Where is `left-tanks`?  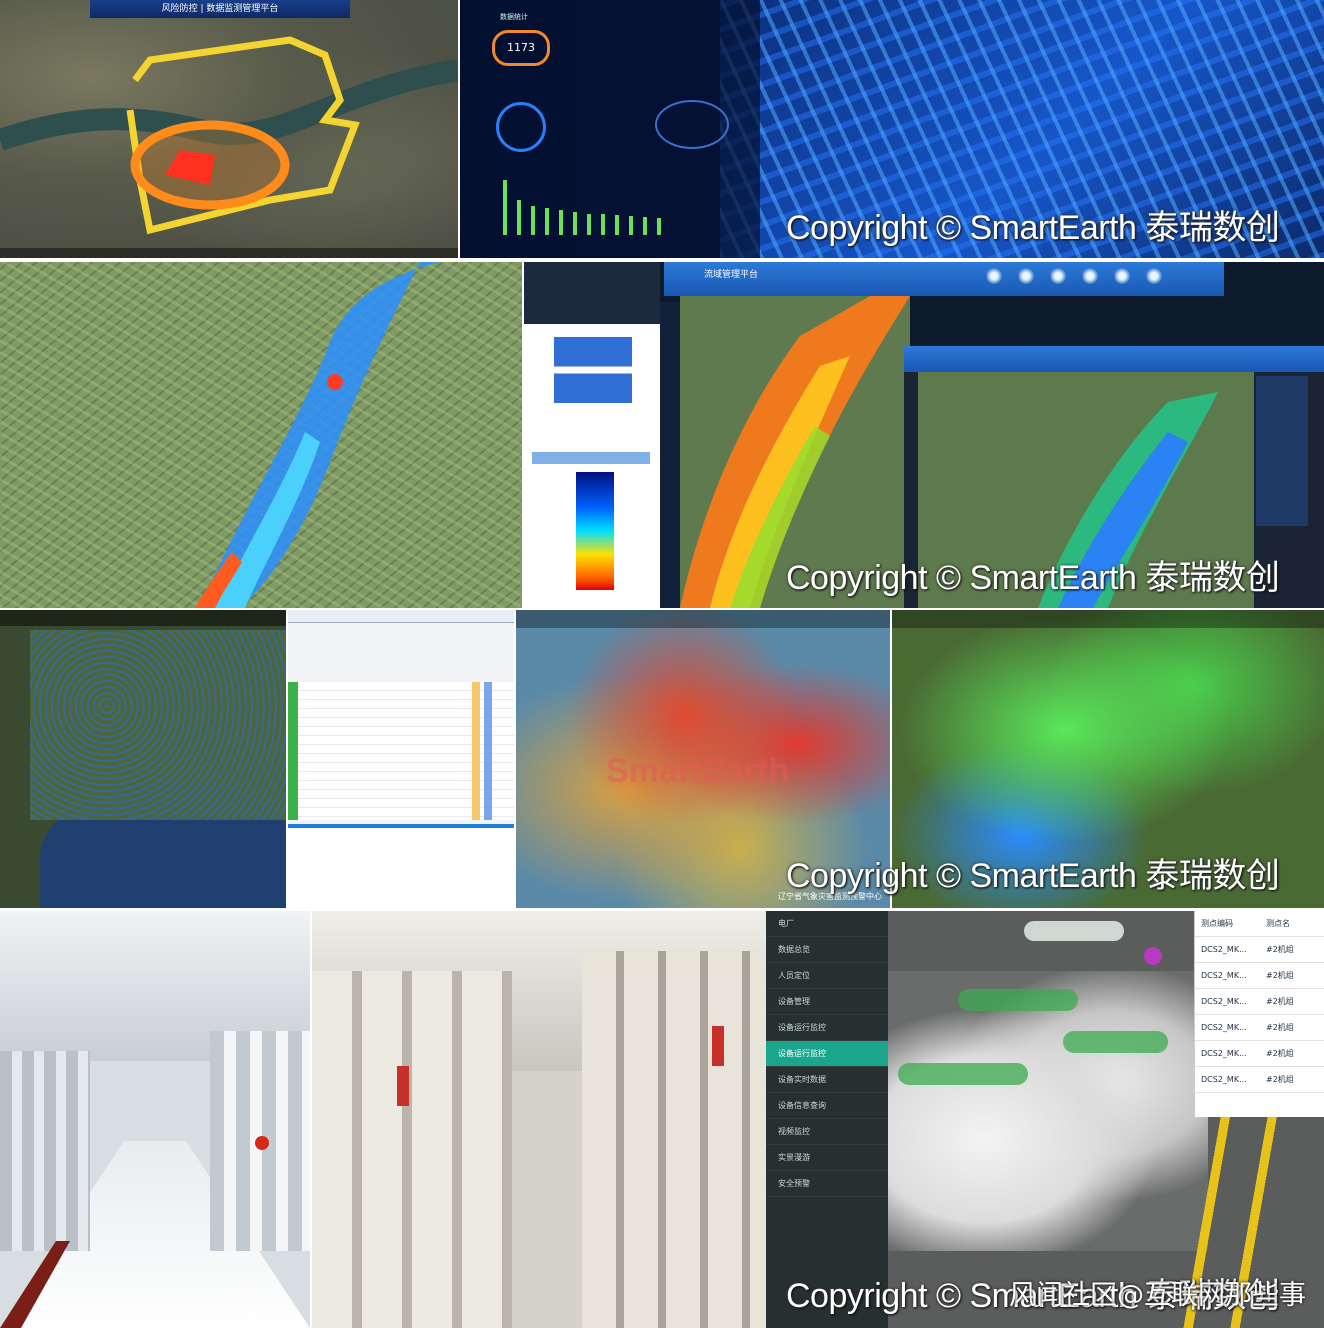 left-tanks is located at coordinates (412, 1149).